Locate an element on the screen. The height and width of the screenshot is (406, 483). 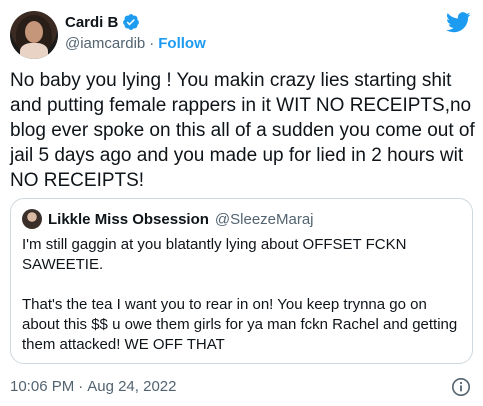
quoted-author-avatar is located at coordinates (32, 219).